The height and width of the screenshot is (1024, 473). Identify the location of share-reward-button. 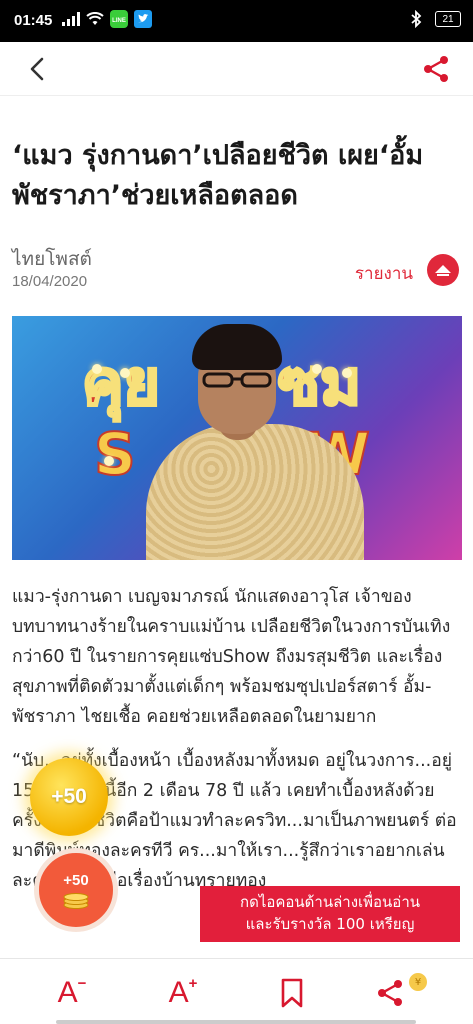
(390, 993).